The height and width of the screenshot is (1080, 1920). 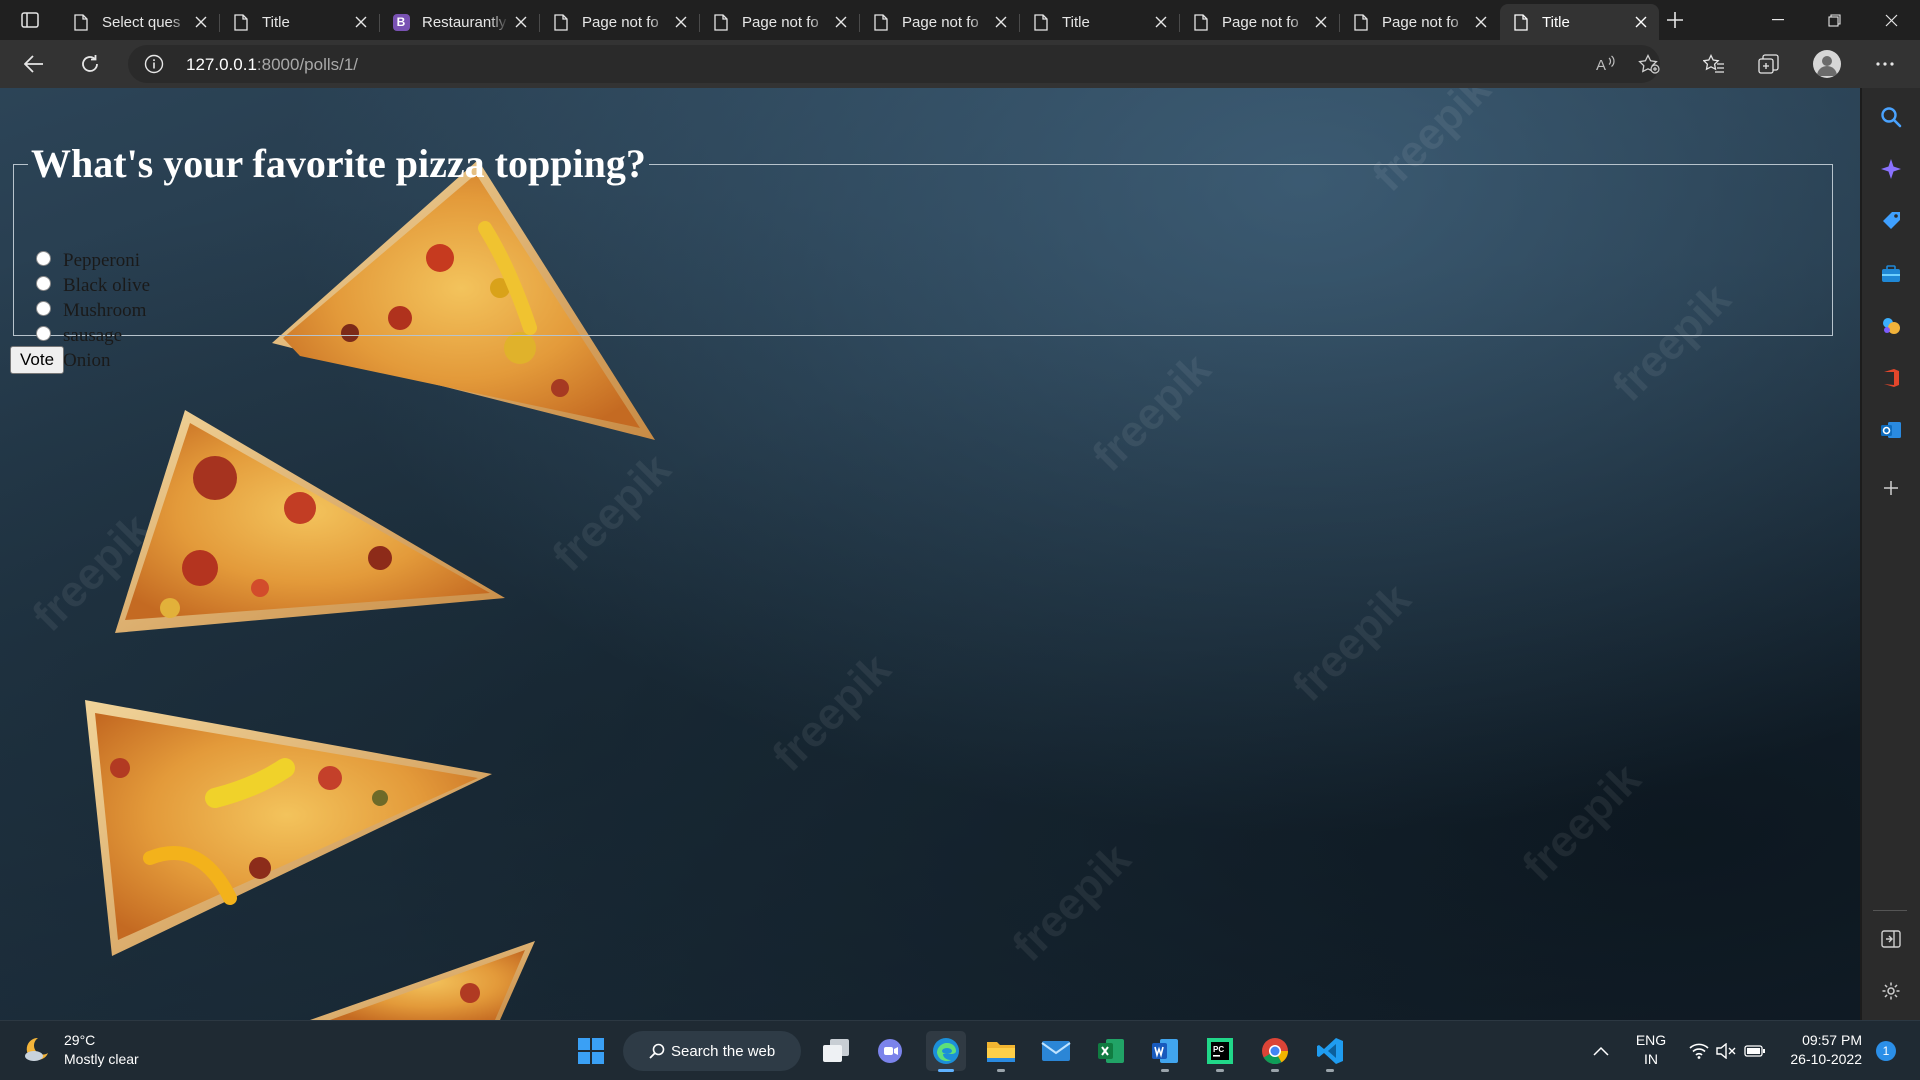 I want to click on choice-label: sausage, so click(x=92, y=336).